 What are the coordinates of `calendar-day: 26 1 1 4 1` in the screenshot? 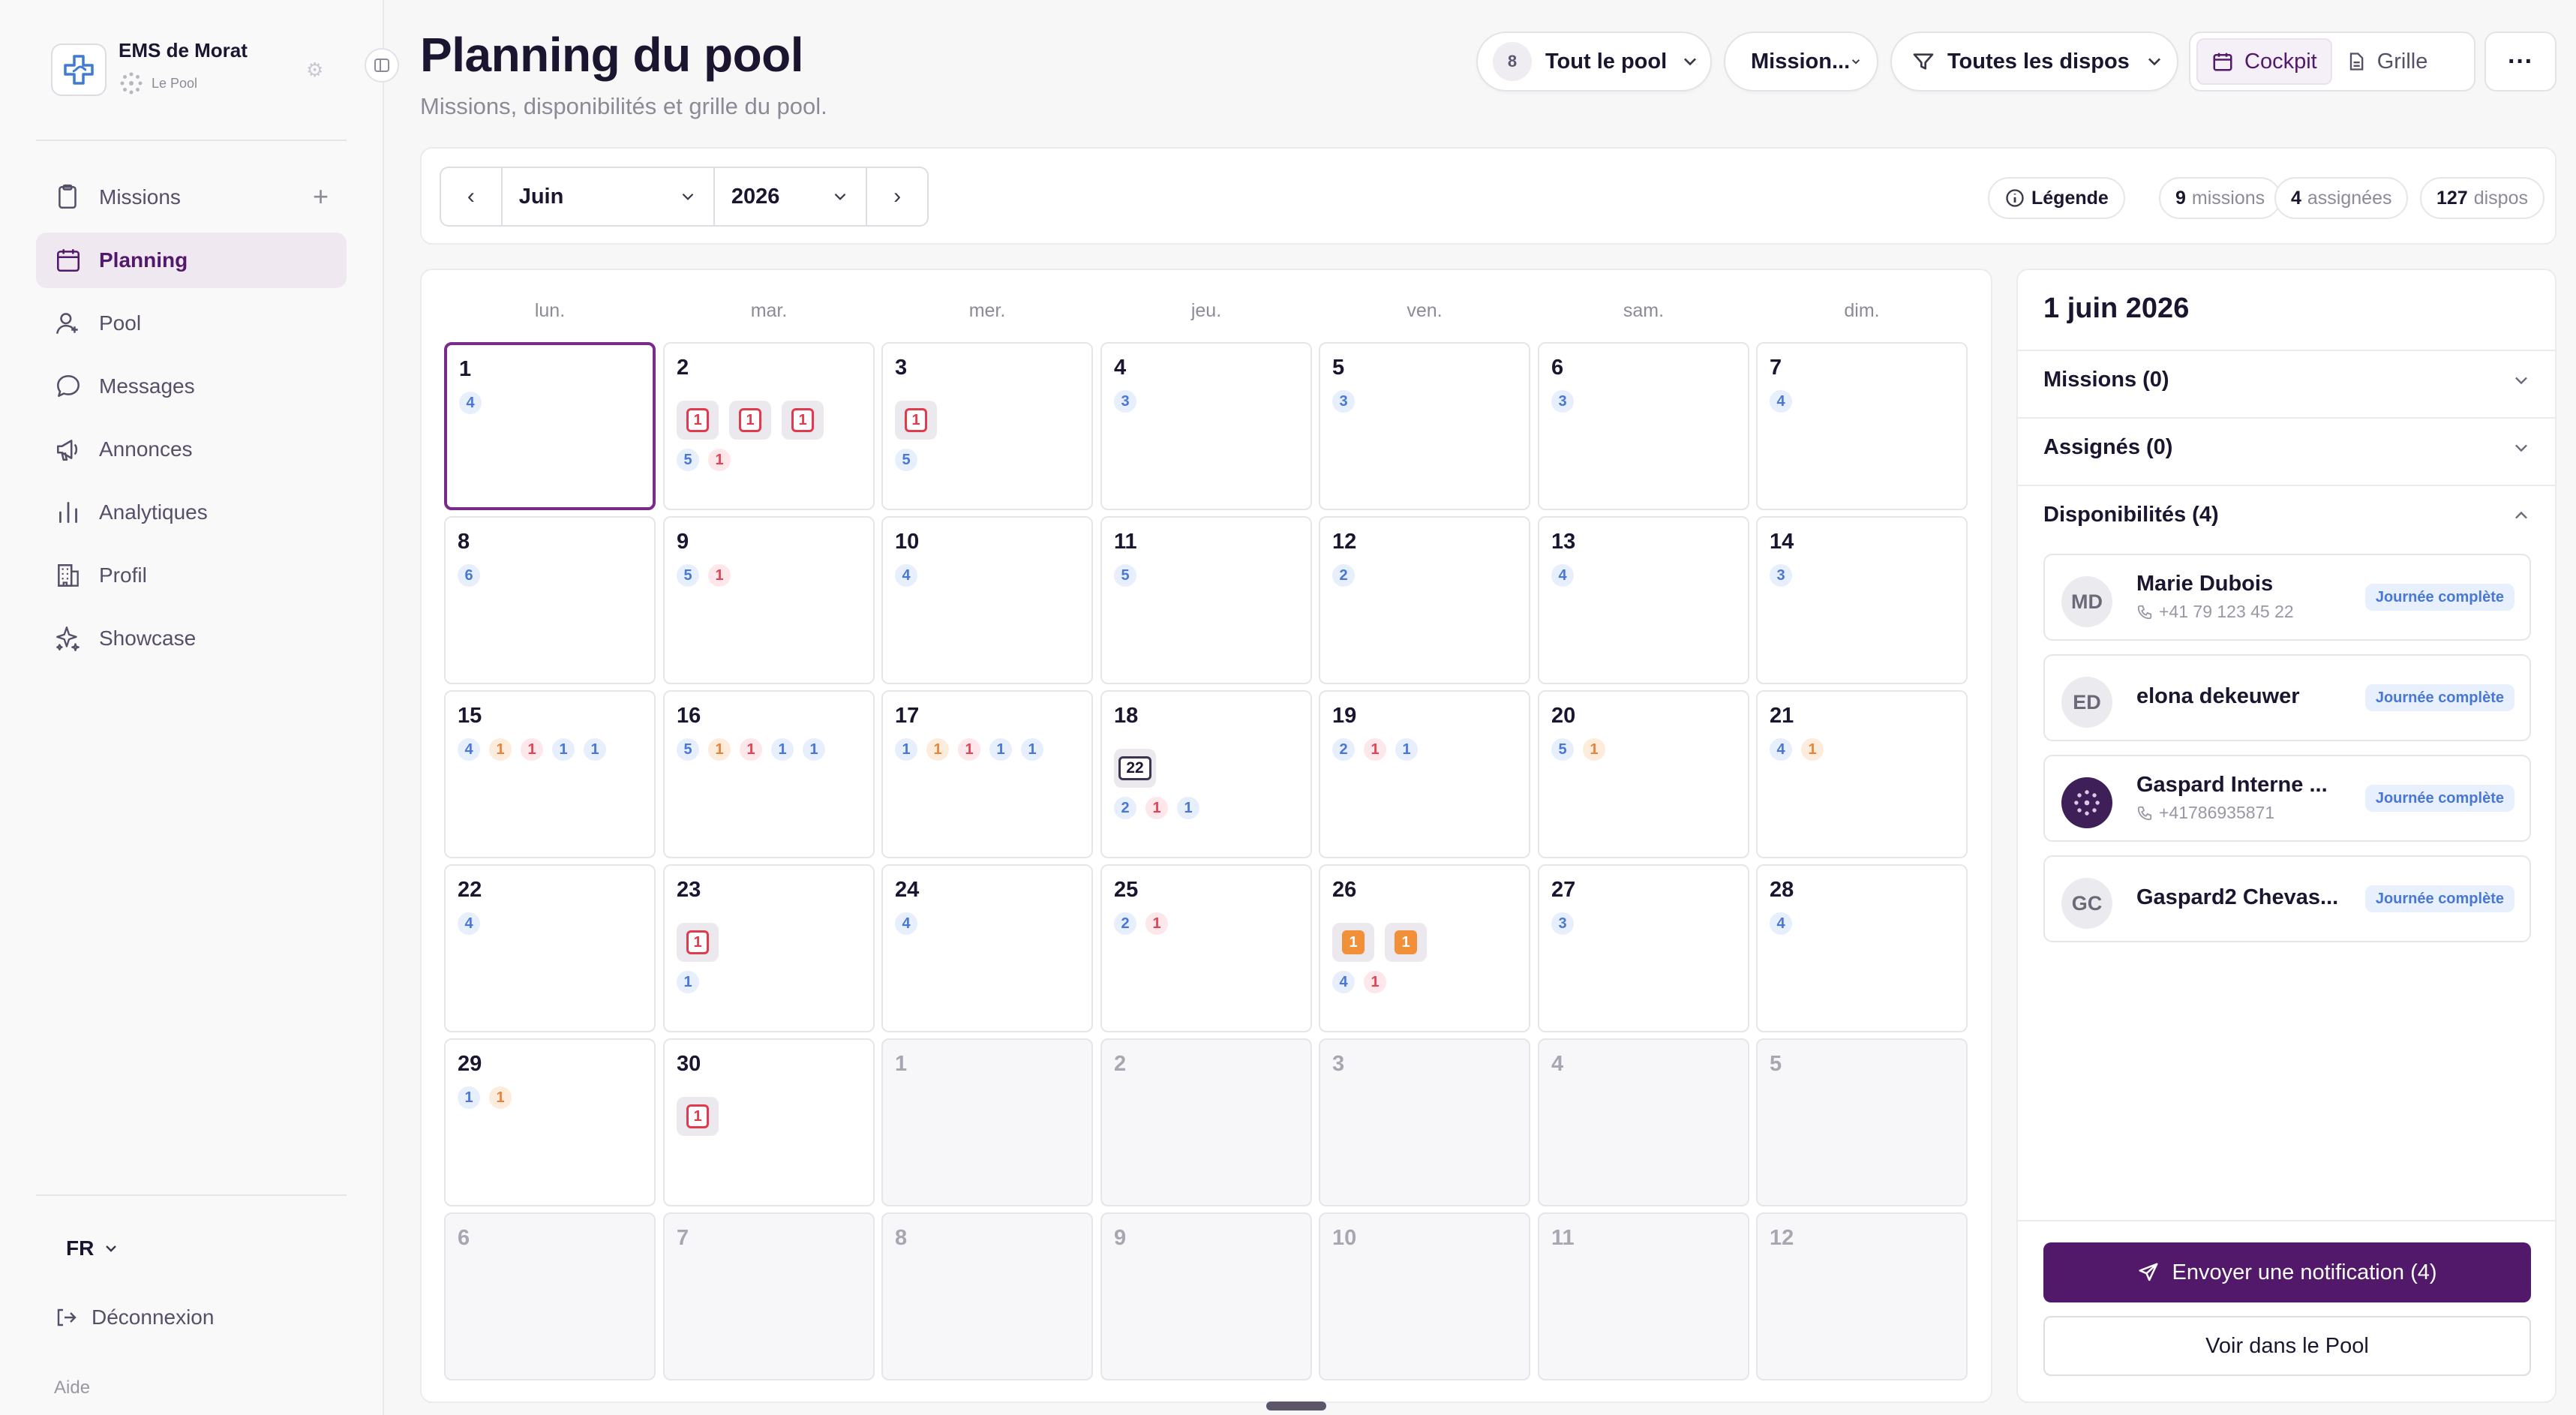 It's located at (1424, 948).